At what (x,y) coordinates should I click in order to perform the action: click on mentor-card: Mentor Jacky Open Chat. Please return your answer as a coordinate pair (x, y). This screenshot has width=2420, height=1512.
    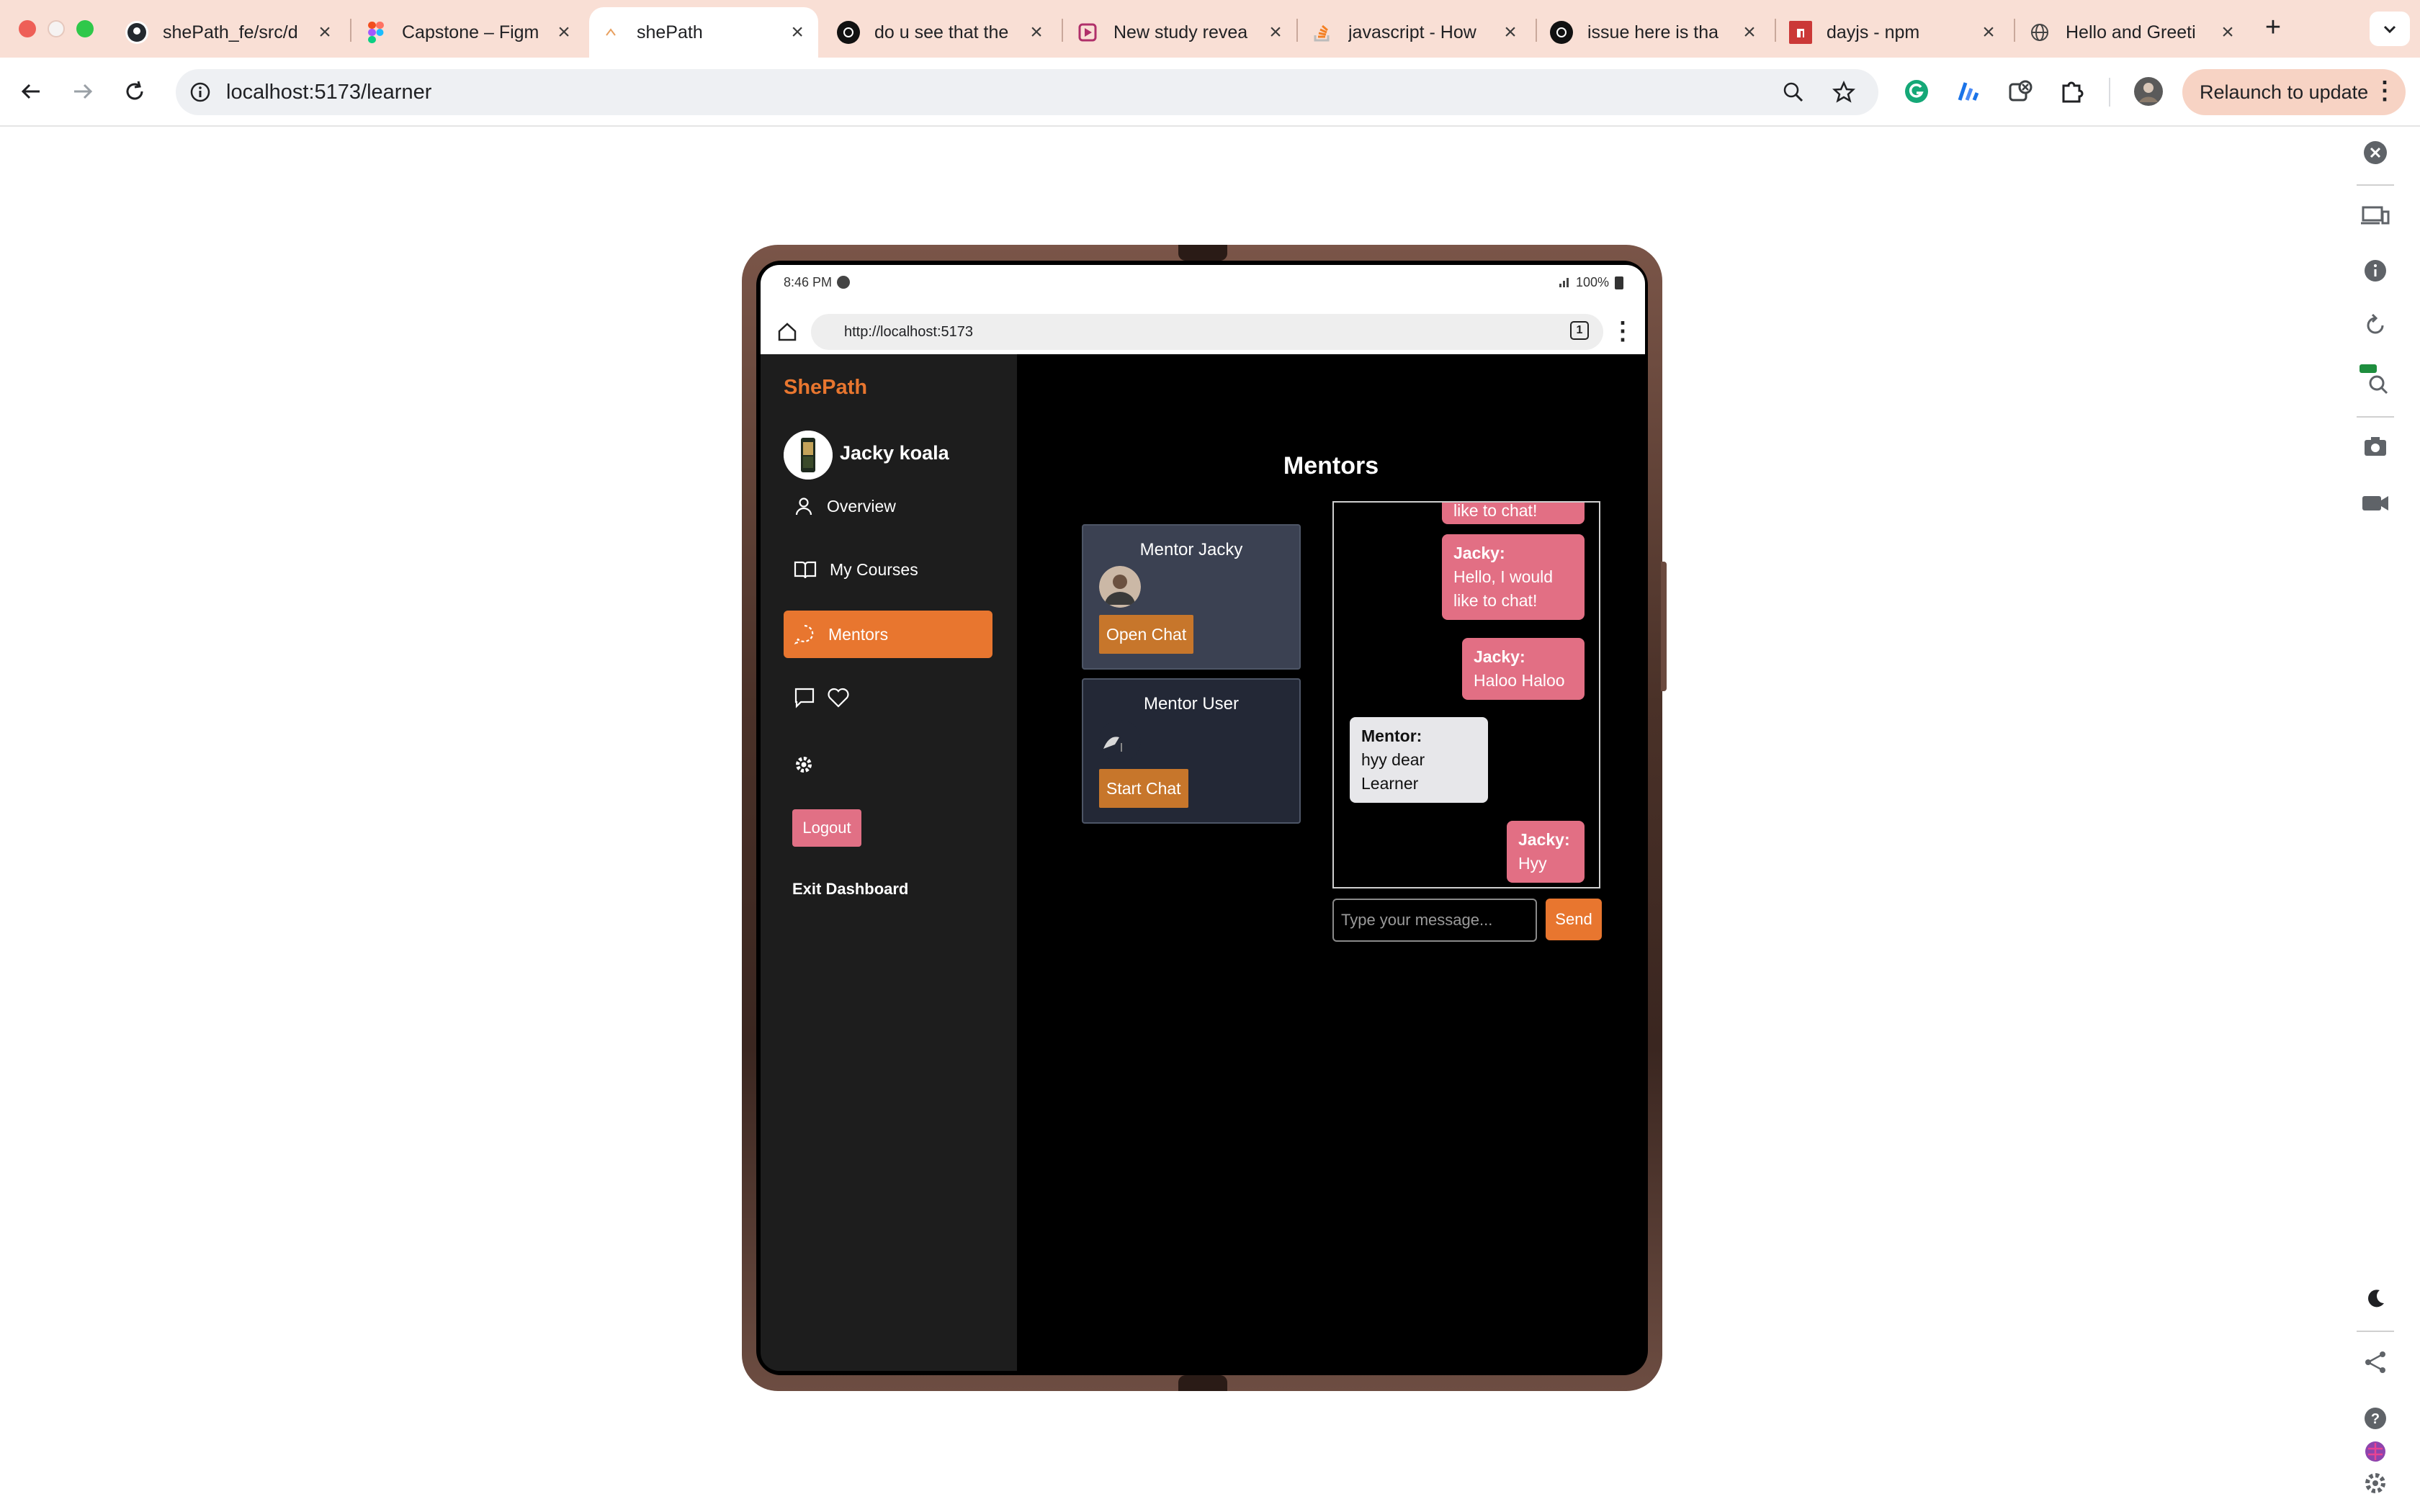
    Looking at the image, I should click on (1191, 597).